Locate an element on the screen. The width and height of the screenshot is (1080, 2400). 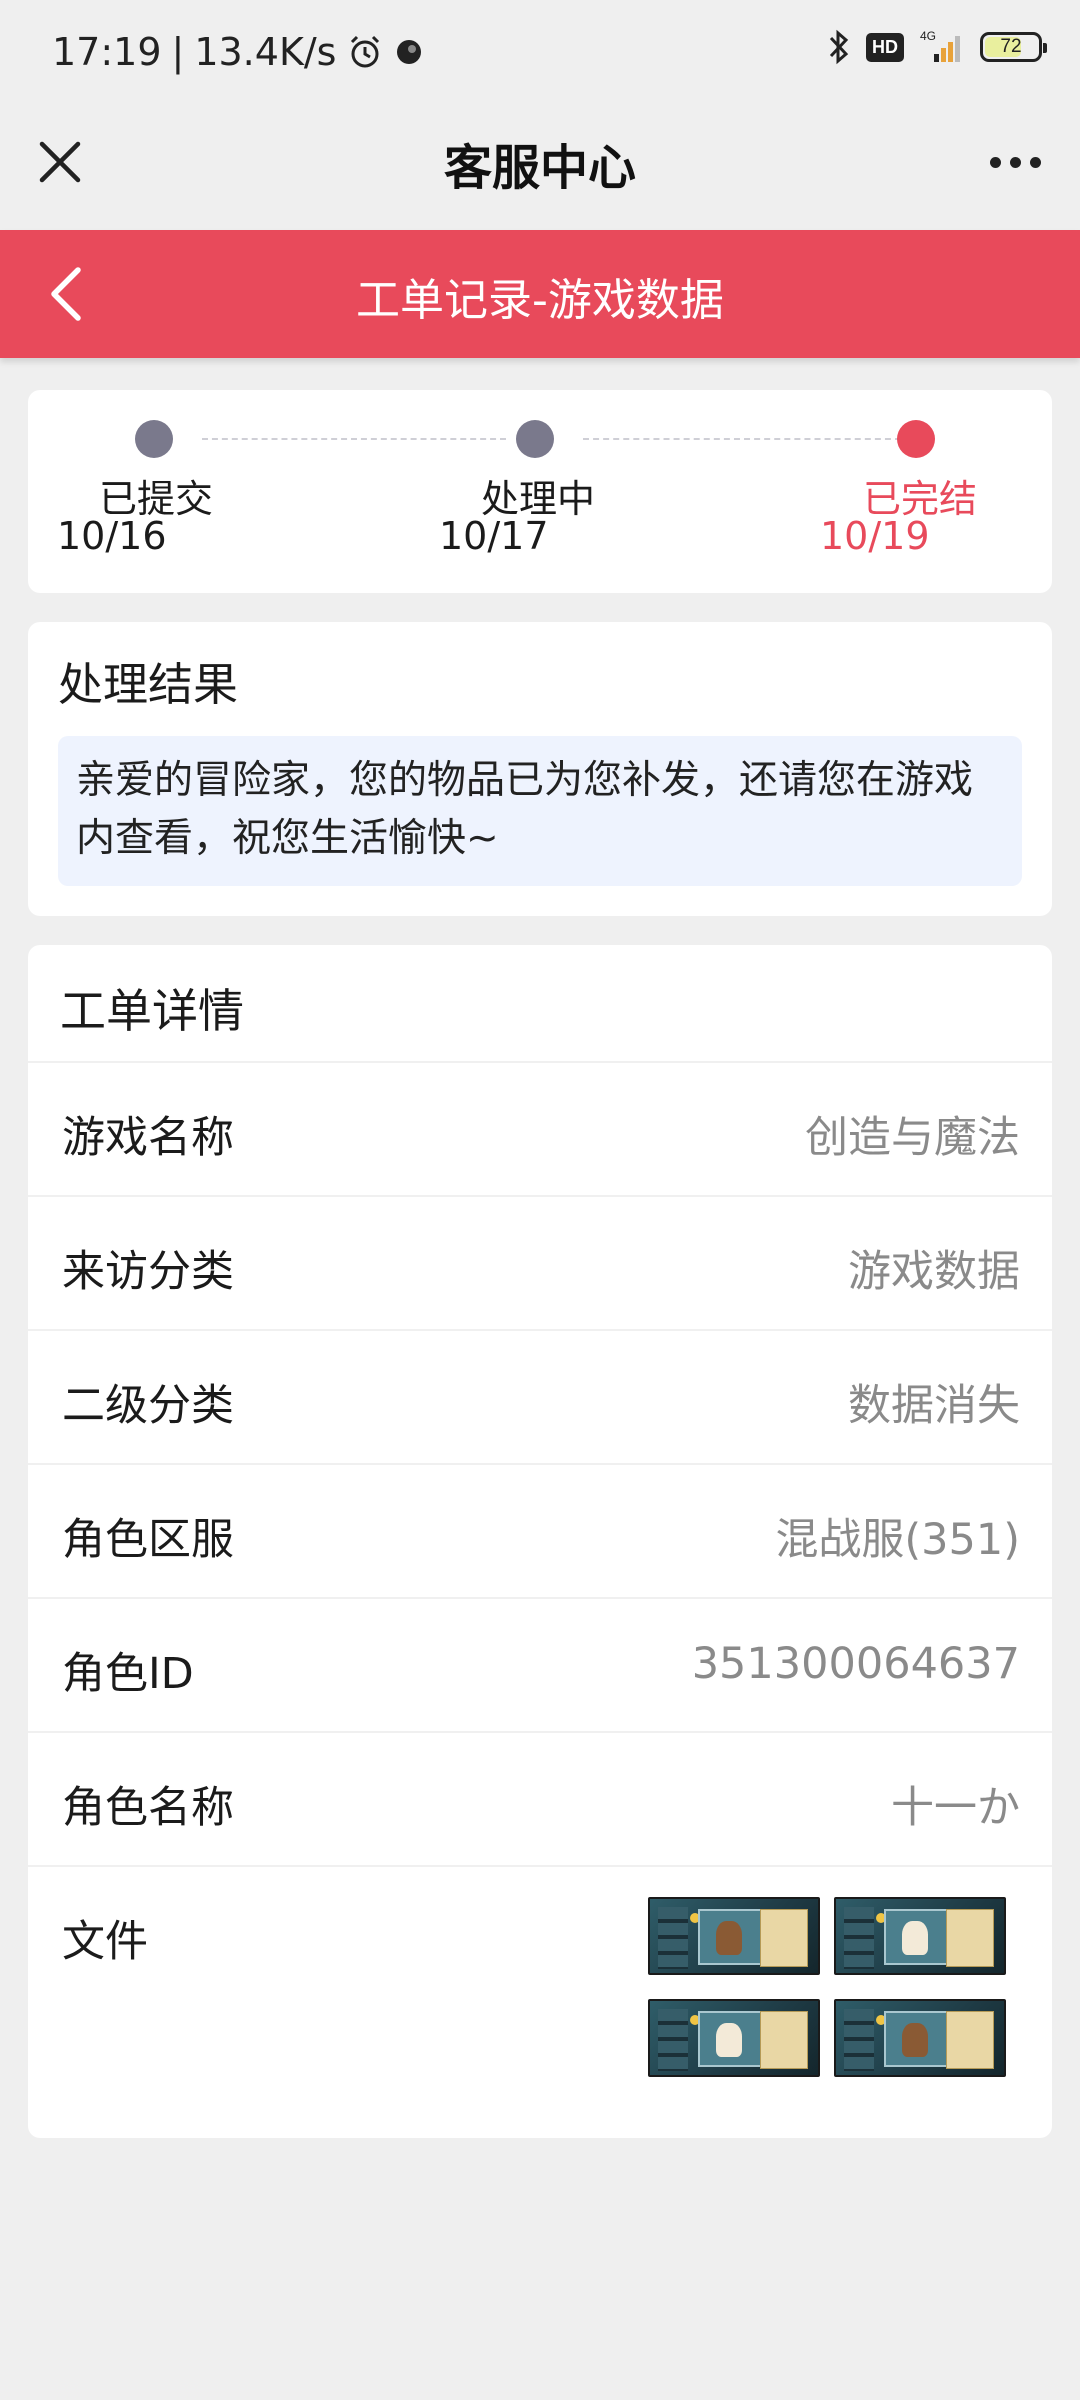
detail-label: 角色区服 is located at coordinates (148, 1540).